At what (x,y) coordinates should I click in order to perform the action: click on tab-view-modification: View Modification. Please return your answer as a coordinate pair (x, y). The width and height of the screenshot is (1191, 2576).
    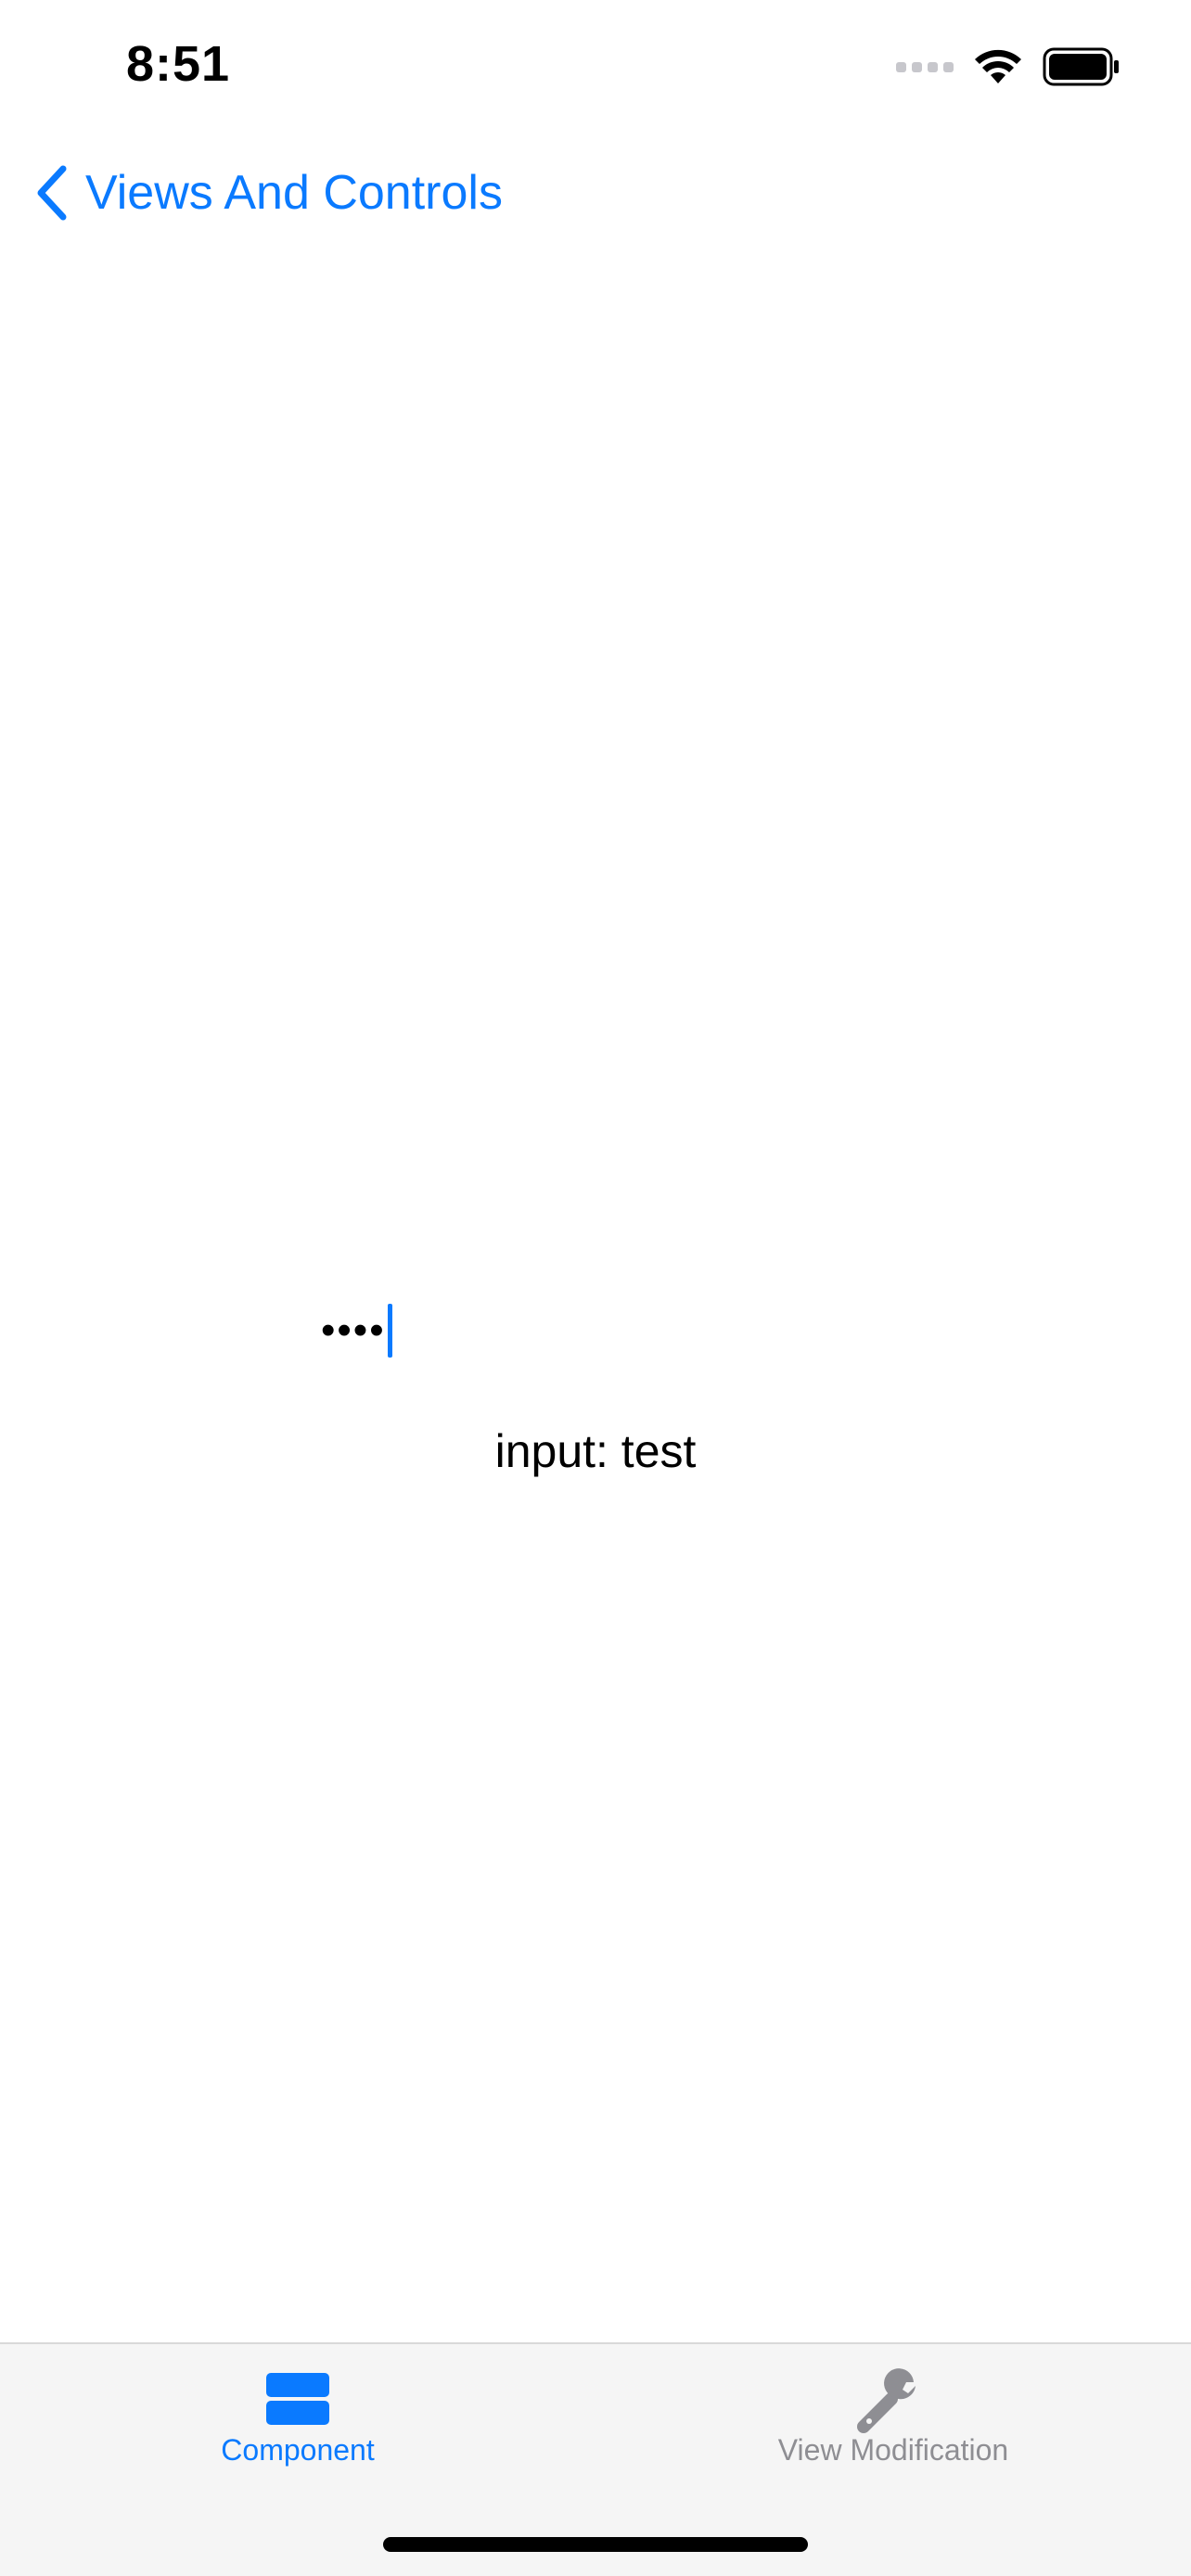
    Looking at the image, I should click on (894, 2419).